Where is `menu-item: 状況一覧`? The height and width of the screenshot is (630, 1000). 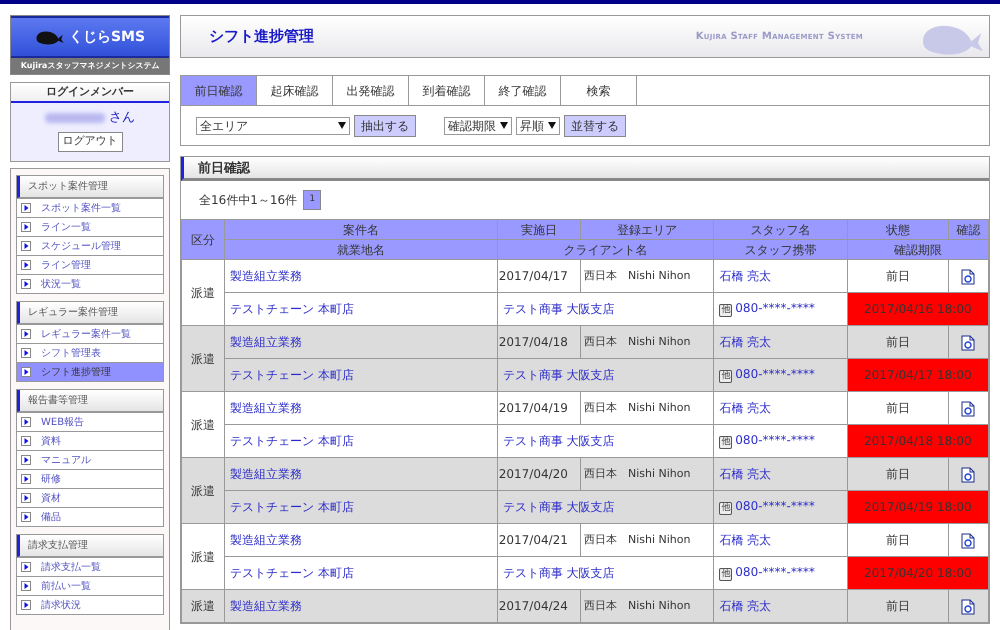
menu-item: 状況一覧 is located at coordinates (90, 283).